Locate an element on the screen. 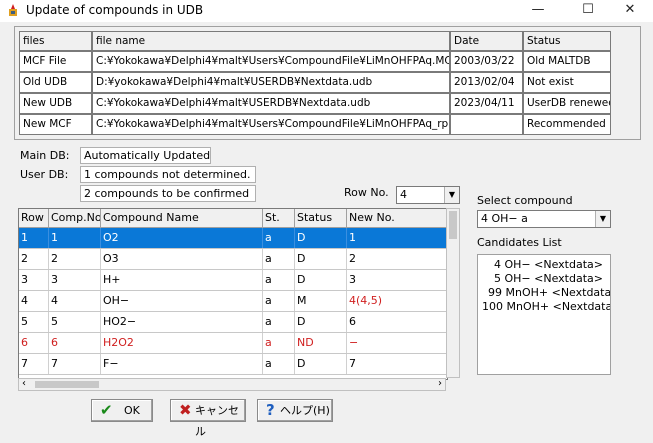 The height and width of the screenshot is (443, 653). compound-name-cell: F− is located at coordinates (182, 364).